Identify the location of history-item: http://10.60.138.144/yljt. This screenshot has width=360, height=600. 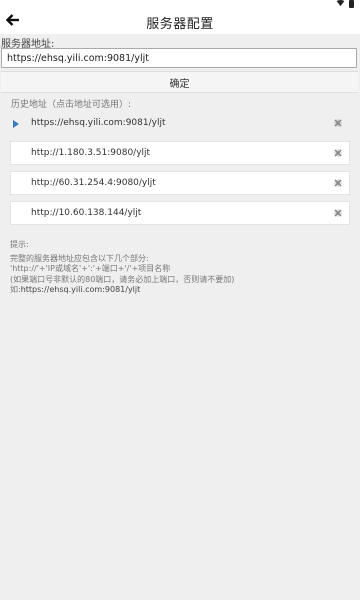
(180, 213).